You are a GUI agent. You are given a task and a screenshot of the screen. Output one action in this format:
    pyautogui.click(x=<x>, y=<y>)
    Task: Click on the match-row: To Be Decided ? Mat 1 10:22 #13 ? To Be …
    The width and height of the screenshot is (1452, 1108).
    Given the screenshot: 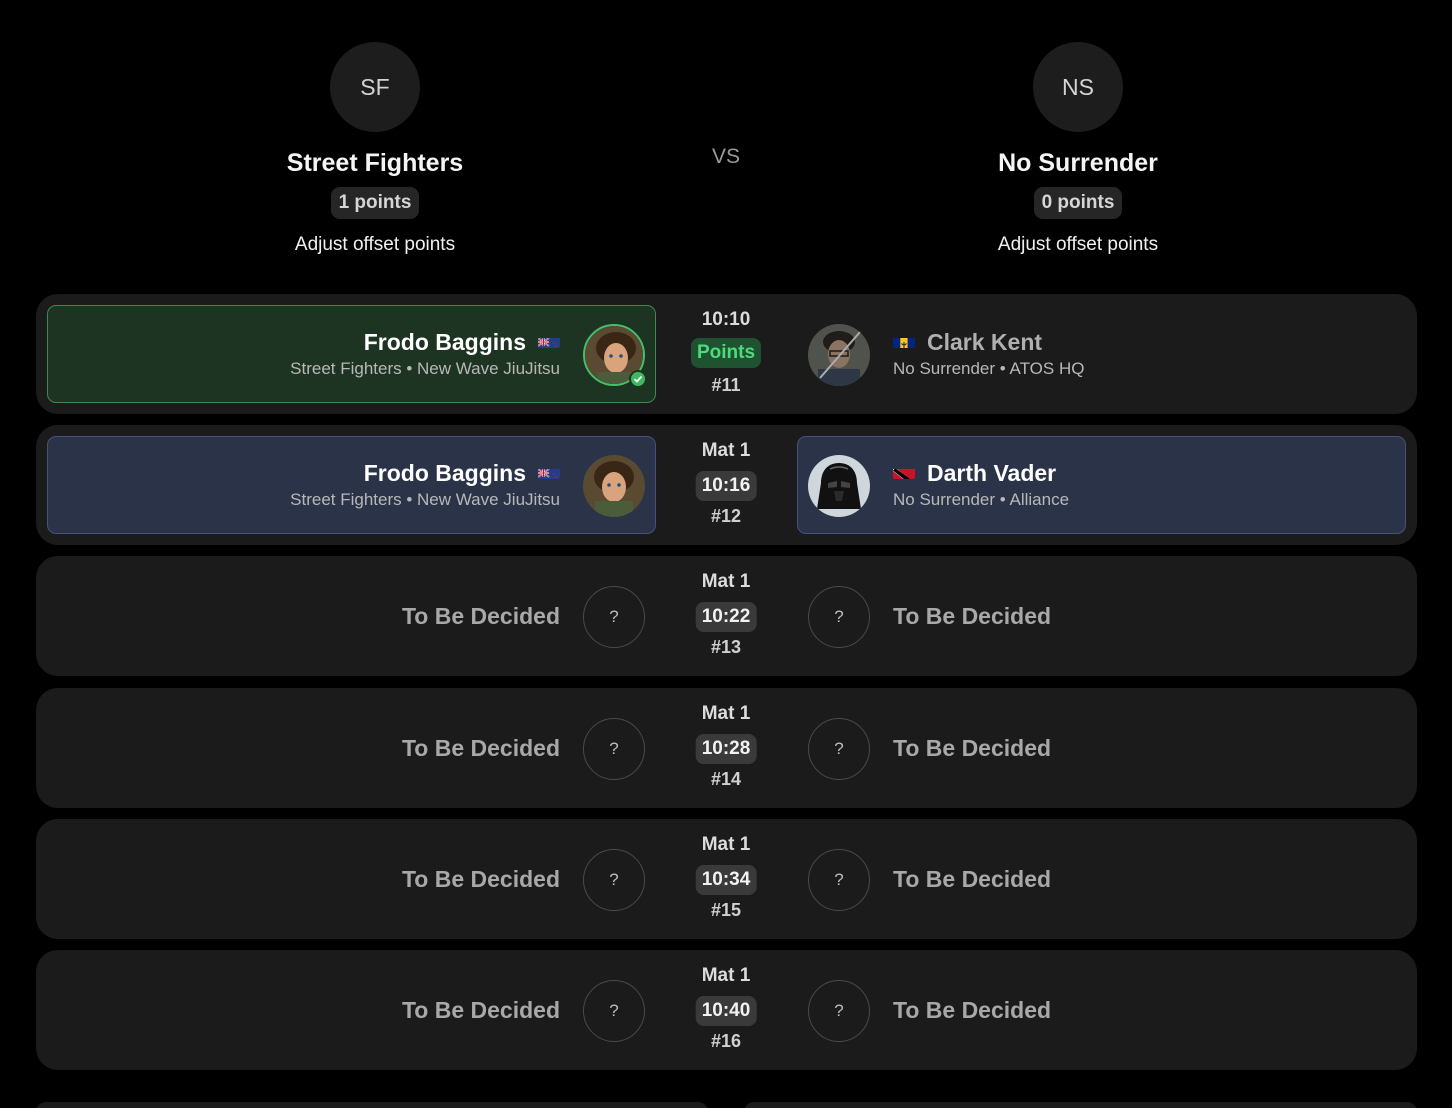 What is the action you would take?
    pyautogui.click(x=726, y=616)
    